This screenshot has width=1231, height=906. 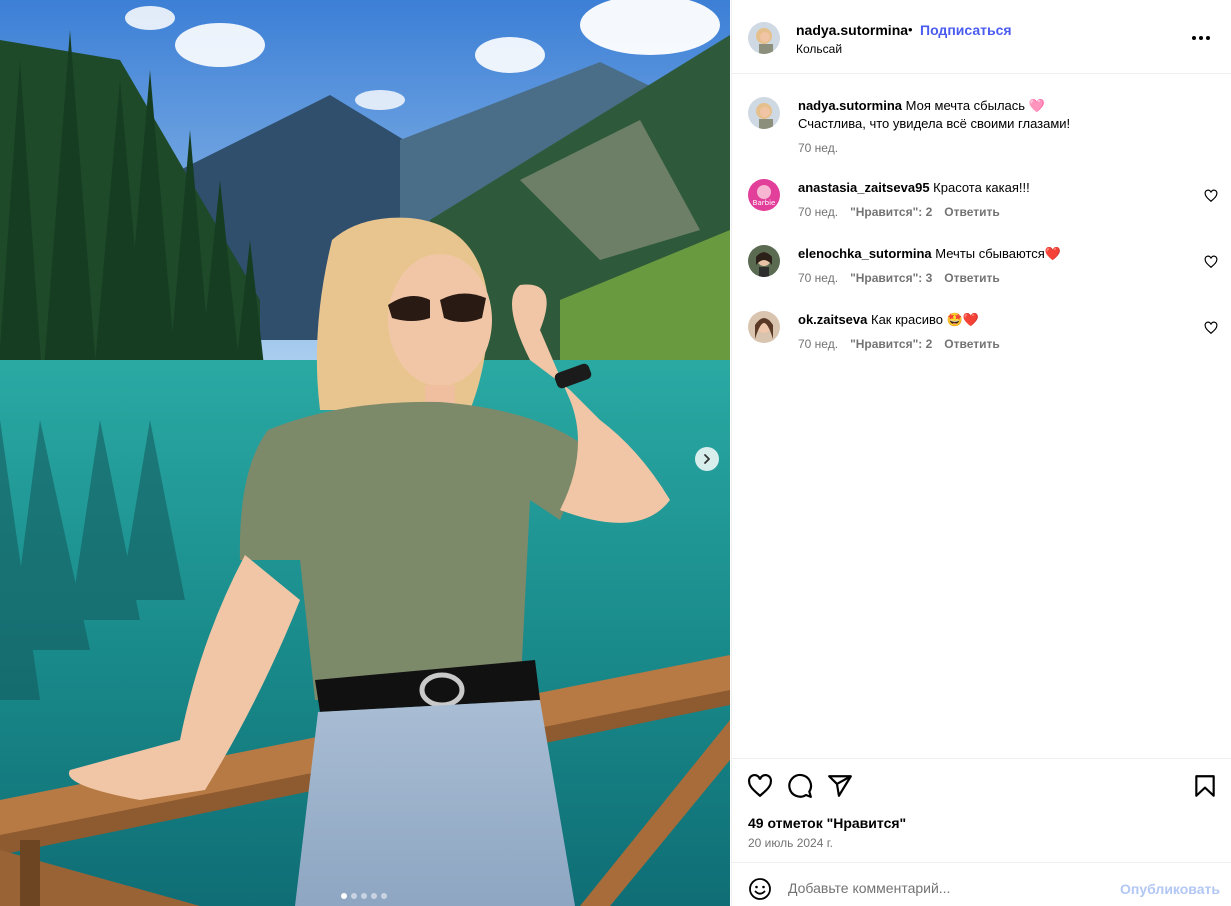 What do you see at coordinates (760, 889) in the screenshot?
I see `emoji-icon` at bounding box center [760, 889].